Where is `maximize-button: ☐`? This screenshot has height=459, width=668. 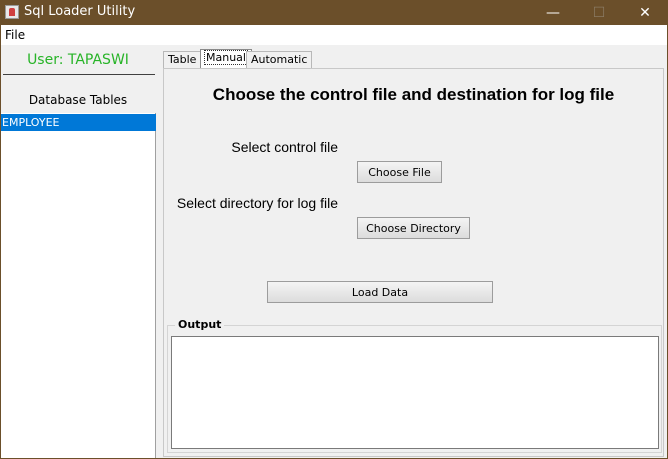
maximize-button: ☐ is located at coordinates (599, 12).